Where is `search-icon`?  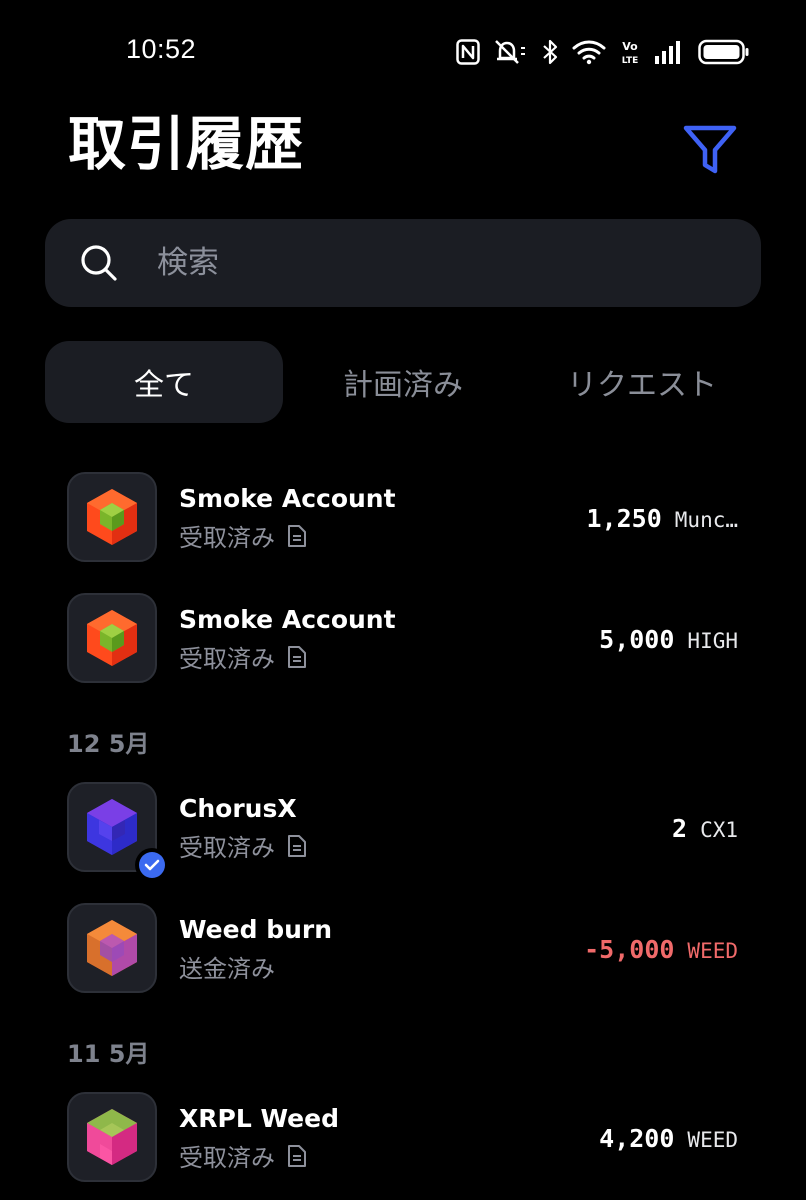 search-icon is located at coordinates (99, 263).